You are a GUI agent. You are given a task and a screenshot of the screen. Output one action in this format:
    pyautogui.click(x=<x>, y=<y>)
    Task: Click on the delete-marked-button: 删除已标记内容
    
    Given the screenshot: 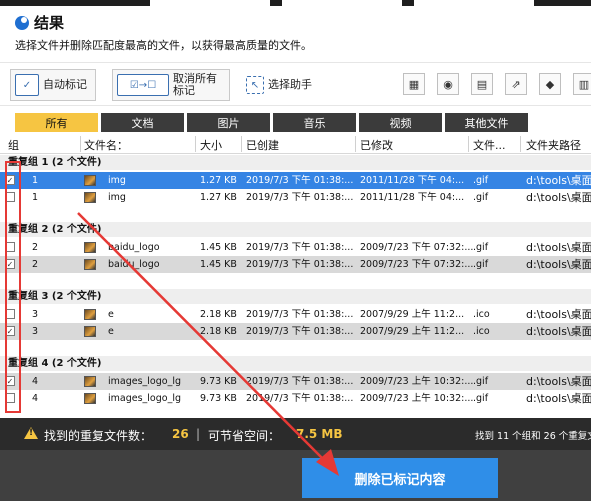 What is the action you would take?
    pyautogui.click(x=400, y=478)
    